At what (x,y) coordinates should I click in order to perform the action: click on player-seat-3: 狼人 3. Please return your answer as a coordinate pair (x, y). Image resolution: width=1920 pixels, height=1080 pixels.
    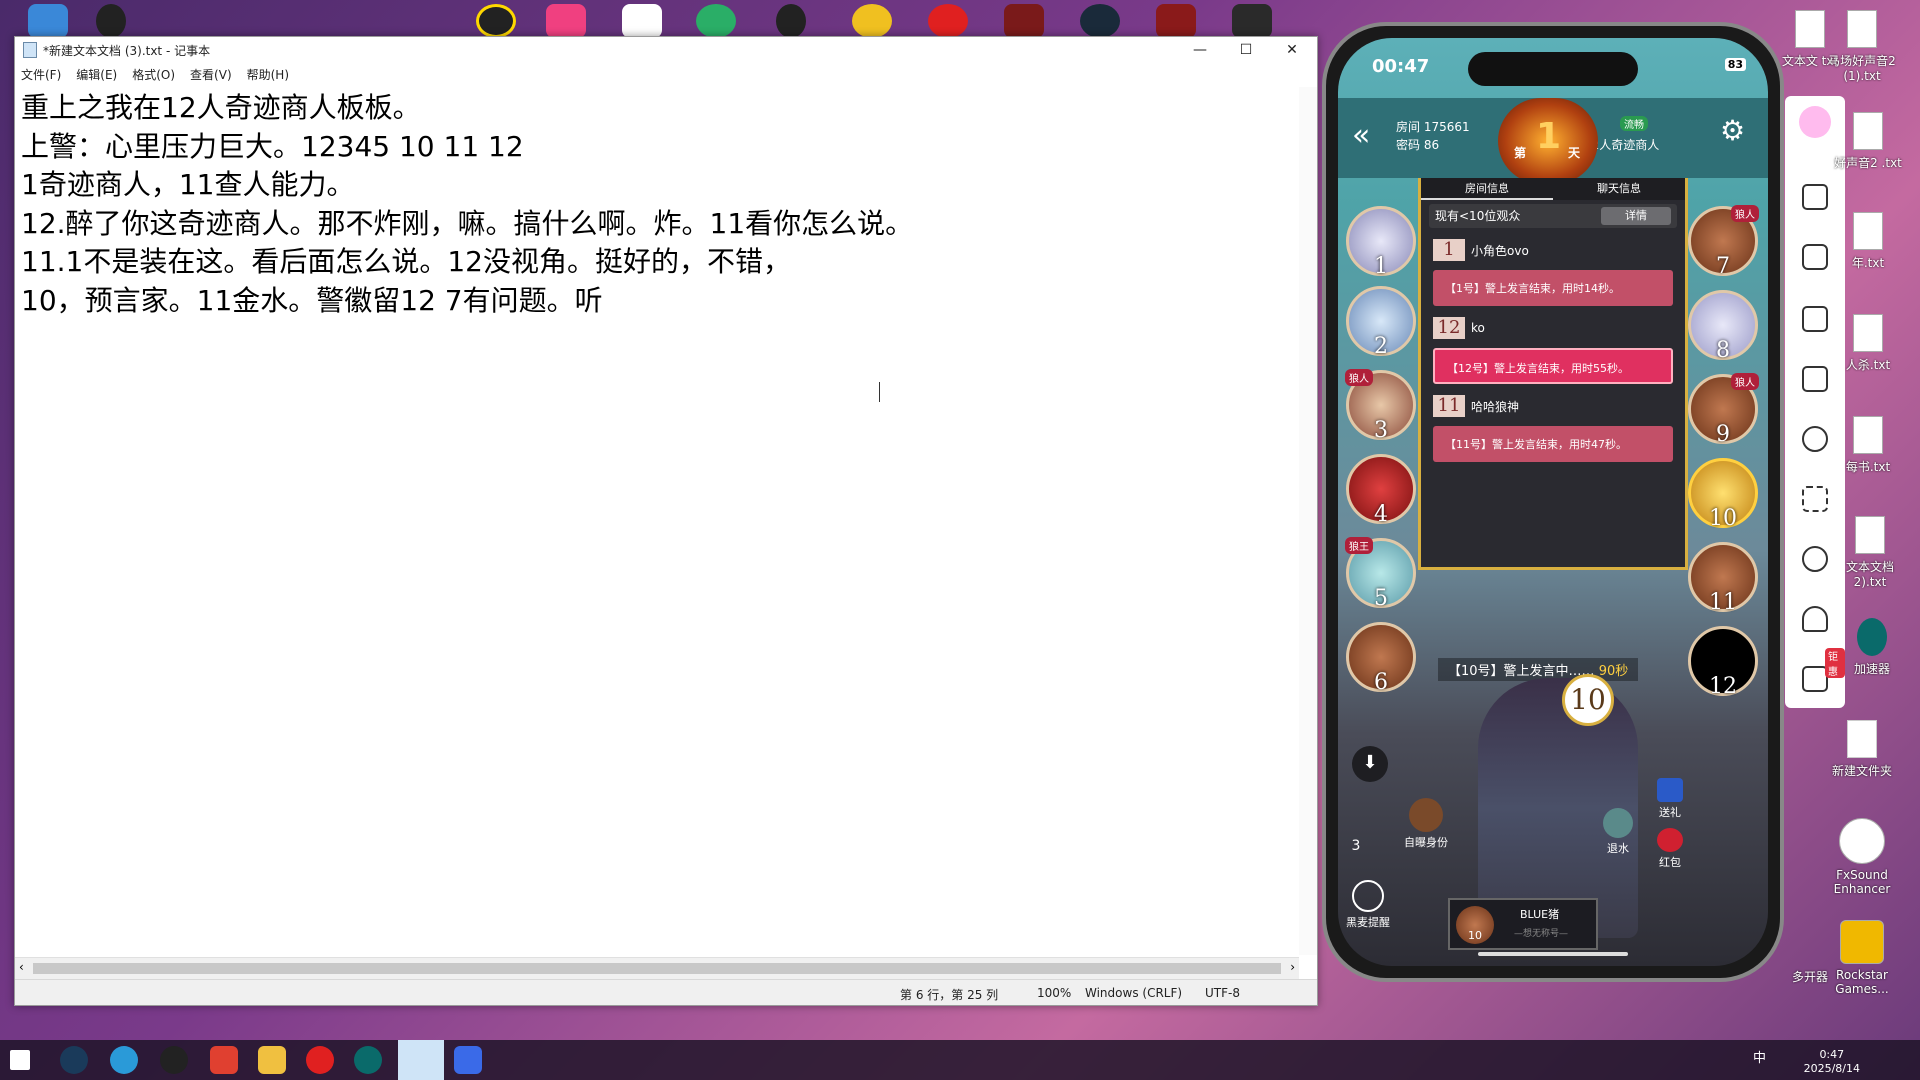
    Looking at the image, I should click on (1380, 406).